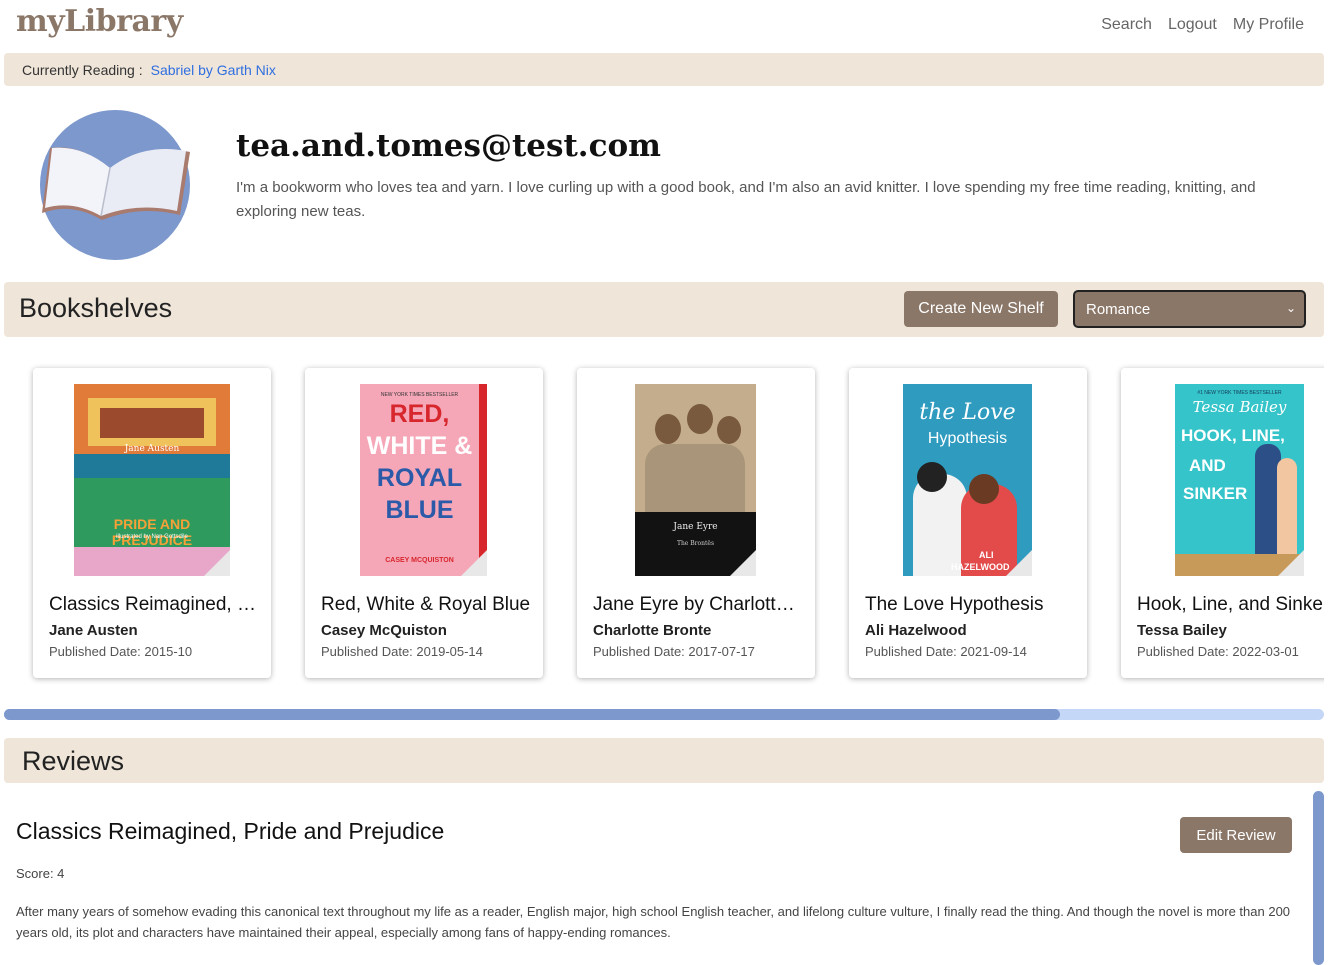 This screenshot has width=1331, height=965. I want to click on book-cover: the Love Hypothesis ALI HAZELWOOD, so click(967, 480).